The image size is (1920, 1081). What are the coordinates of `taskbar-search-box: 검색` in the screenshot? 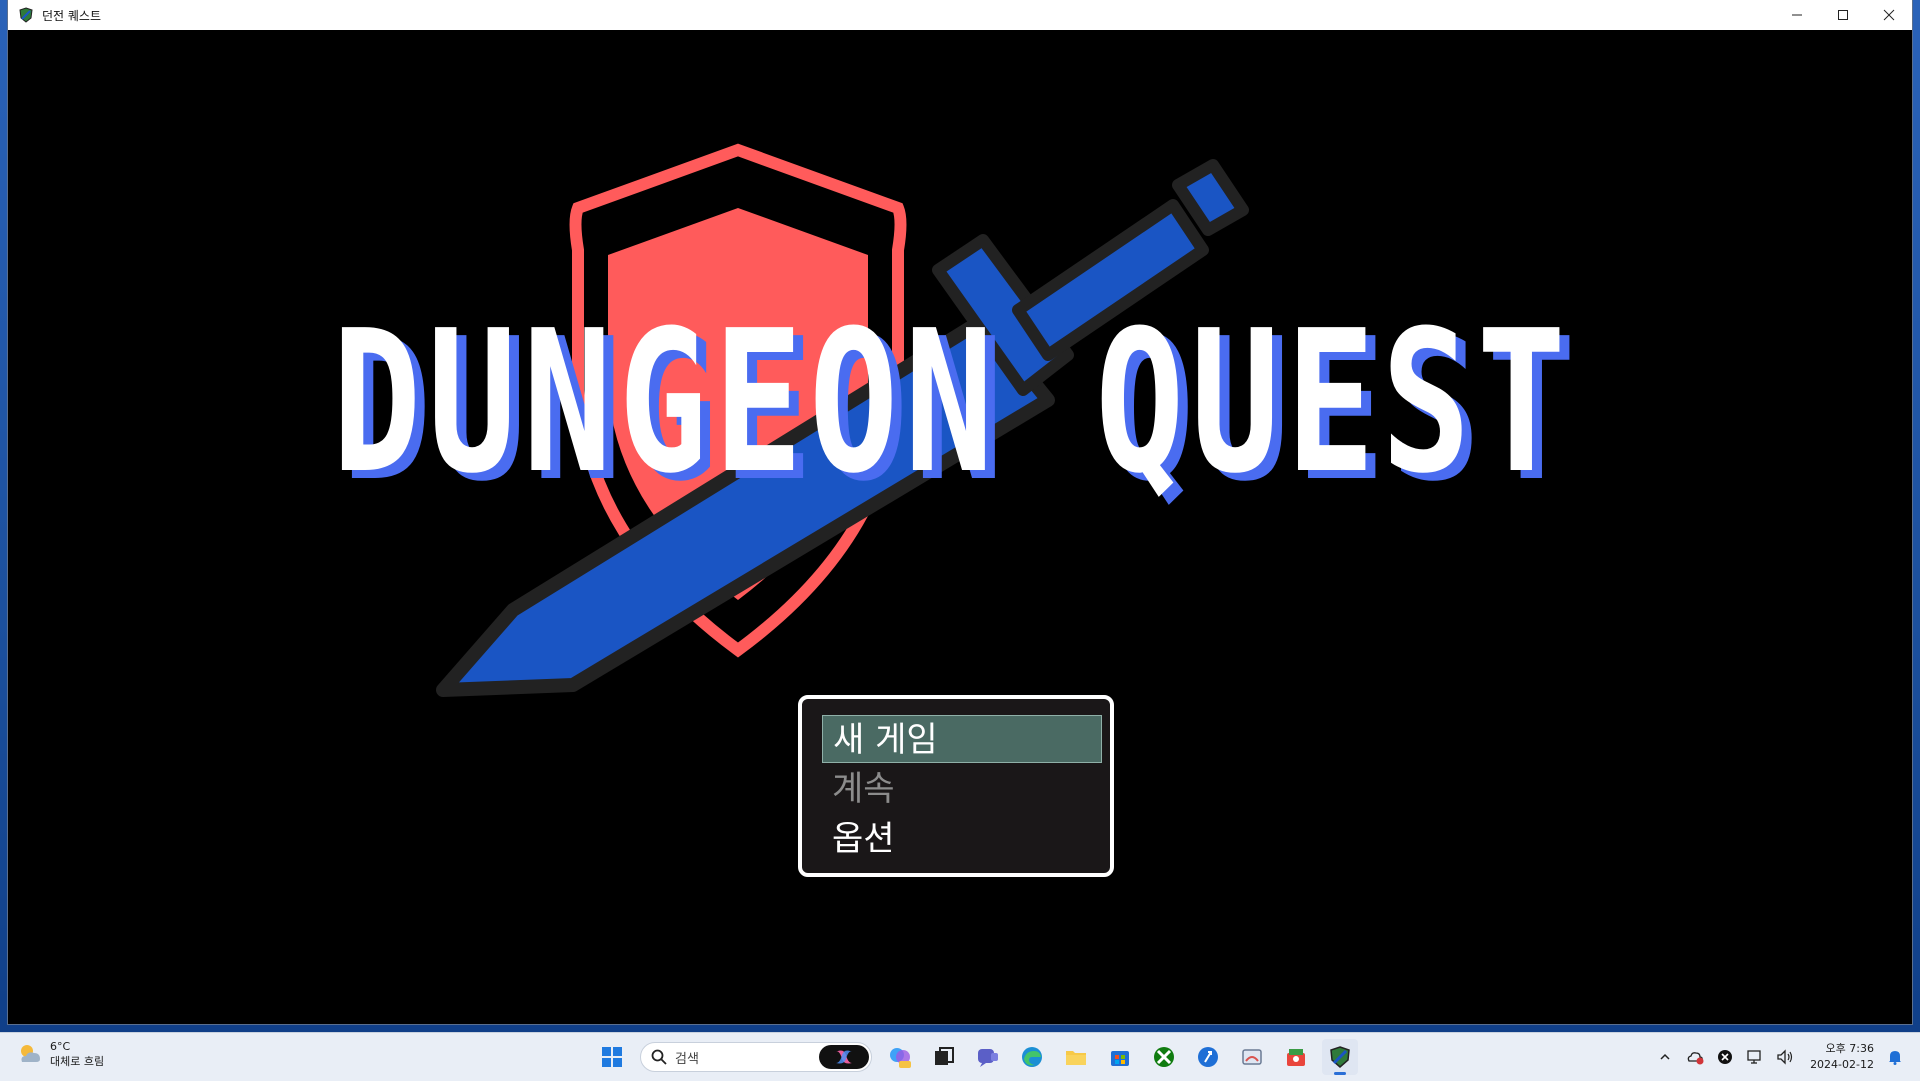 It's located at (756, 1057).